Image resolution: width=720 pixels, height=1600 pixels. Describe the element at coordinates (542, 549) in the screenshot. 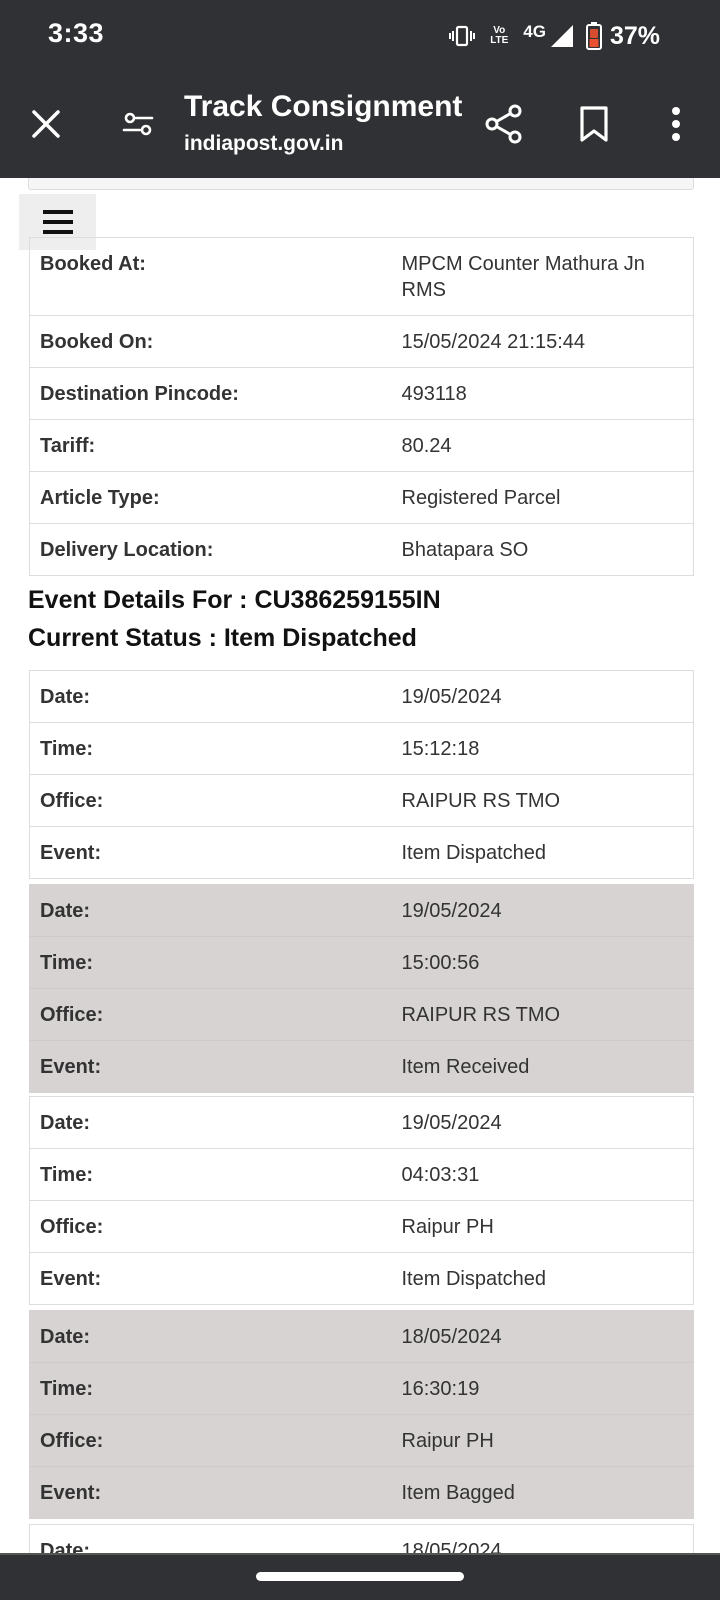

I see `delivery-location-value: Bhatapara SO` at that location.